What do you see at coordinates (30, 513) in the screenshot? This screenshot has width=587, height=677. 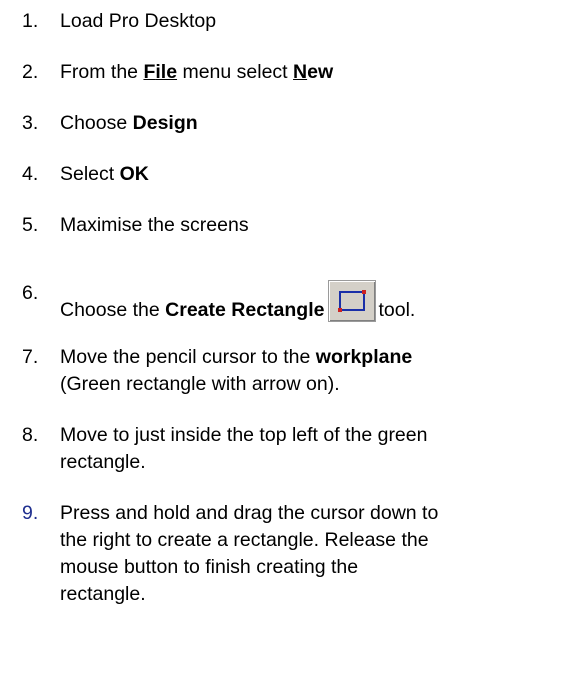 I see `step-number: 9.` at bounding box center [30, 513].